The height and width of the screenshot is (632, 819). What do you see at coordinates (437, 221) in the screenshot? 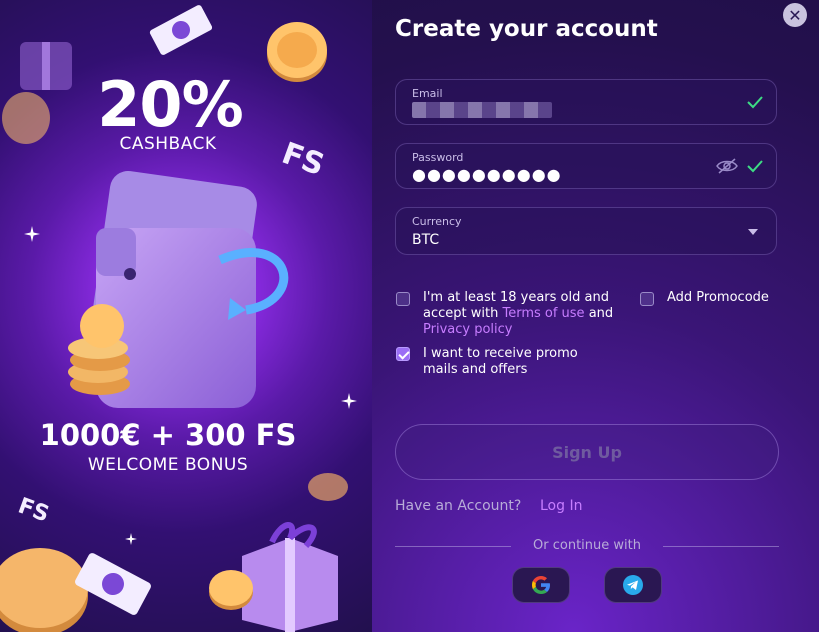
I see `currency-label: Currency` at bounding box center [437, 221].